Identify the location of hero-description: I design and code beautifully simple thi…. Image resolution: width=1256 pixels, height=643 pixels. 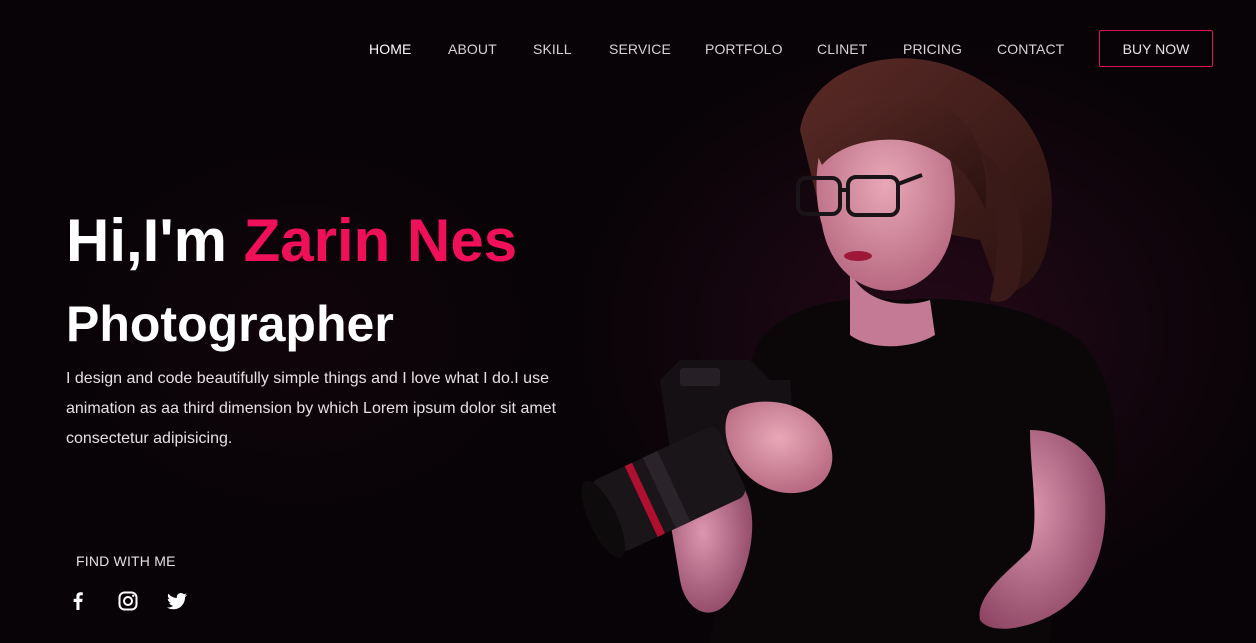
(316, 409).